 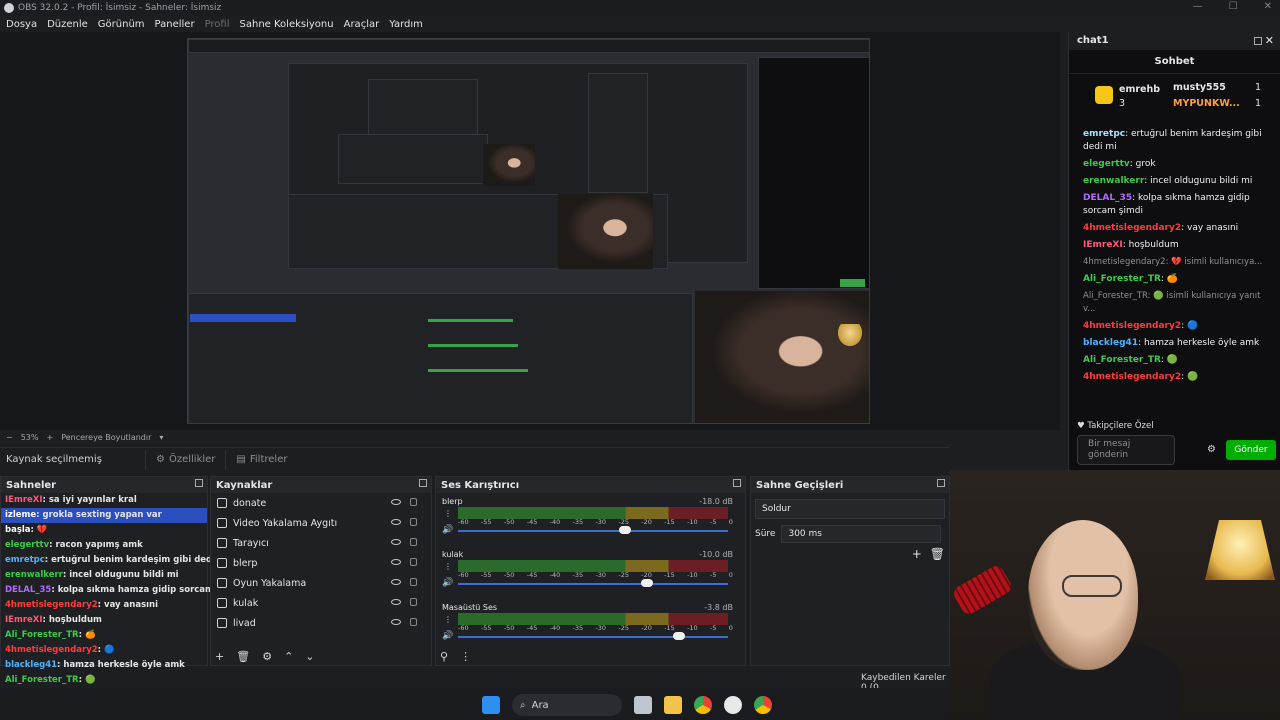 I want to click on file-explorer-icon, so click(x=673, y=705).